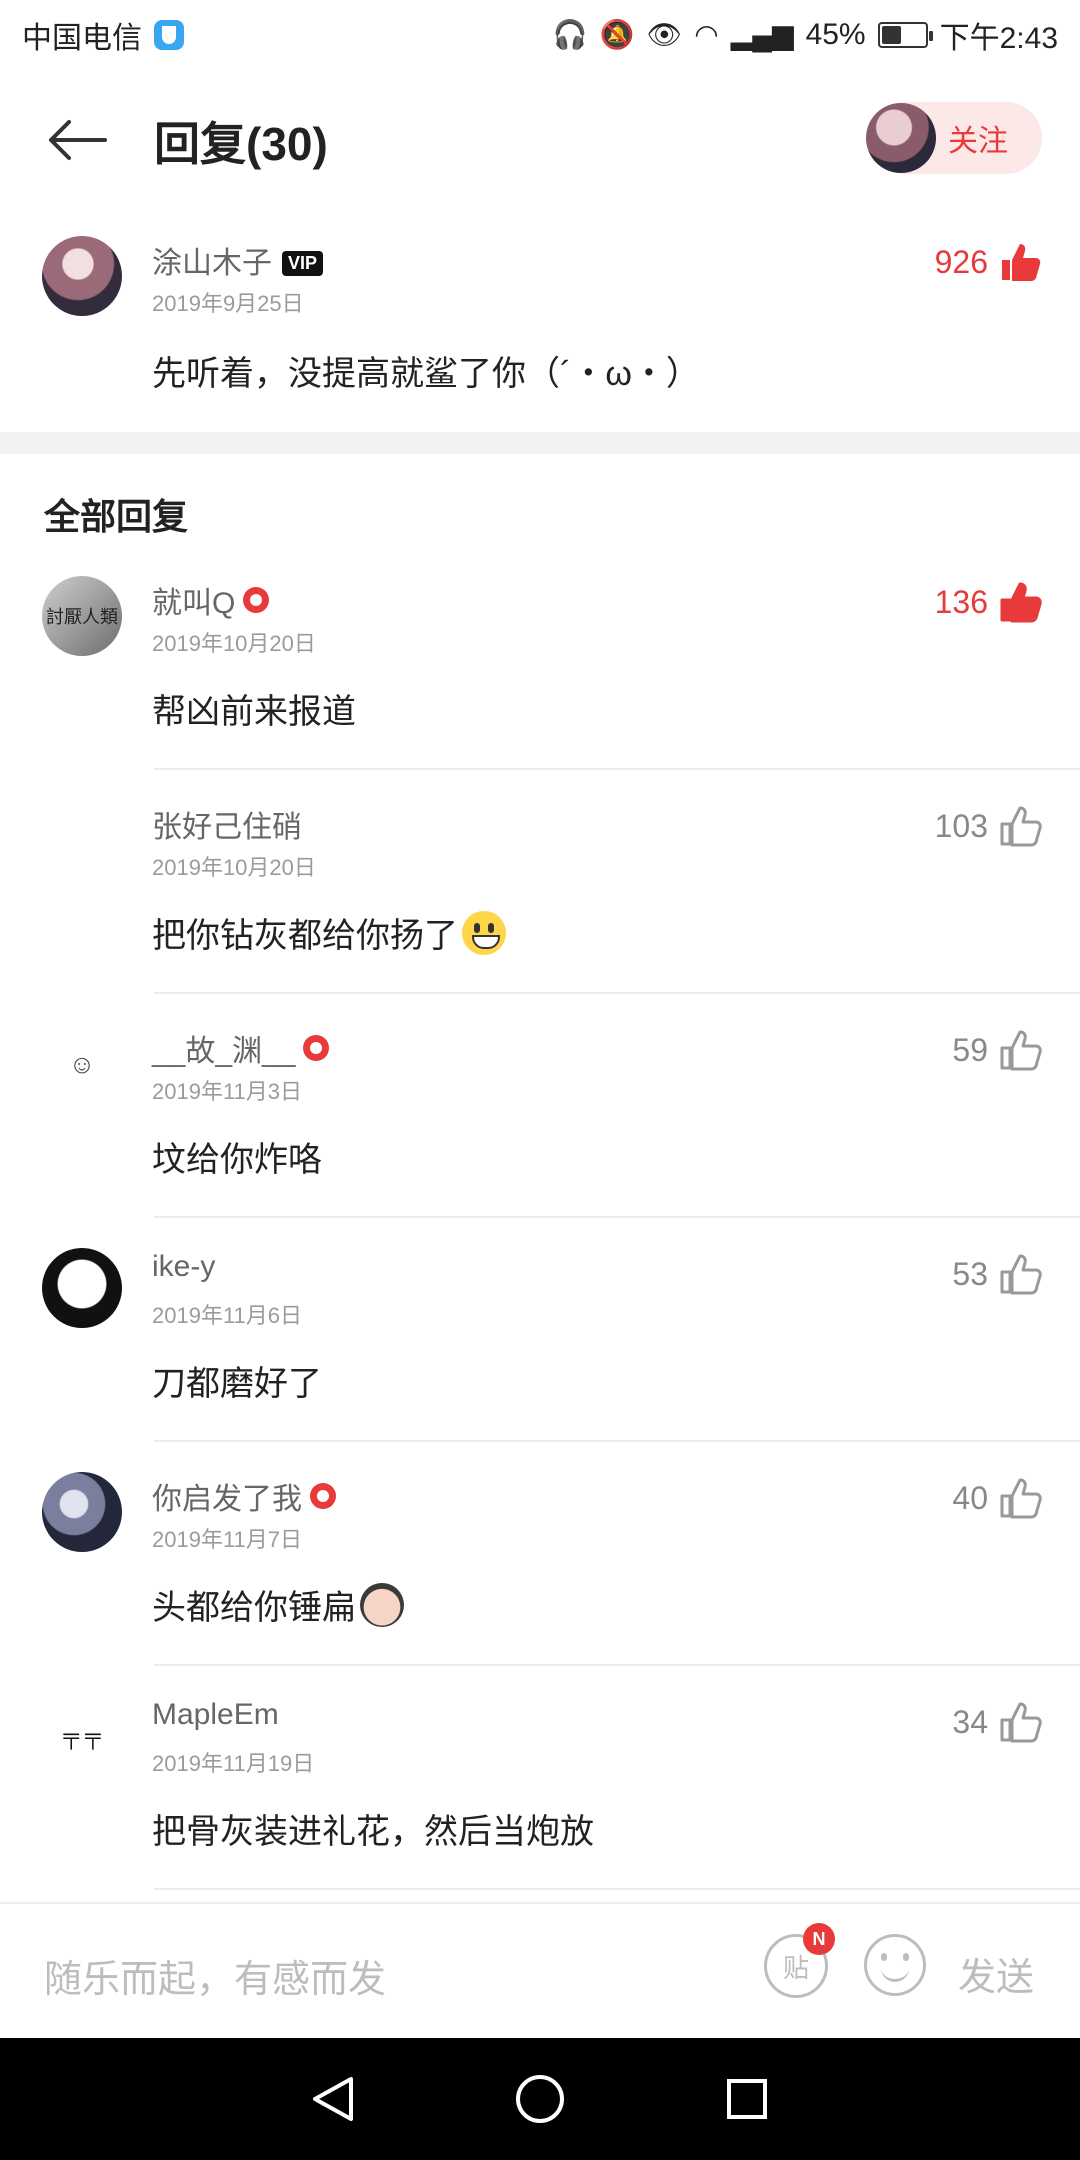 The width and height of the screenshot is (1080, 2160). I want to click on arrow-left-icon, so click(78, 140).